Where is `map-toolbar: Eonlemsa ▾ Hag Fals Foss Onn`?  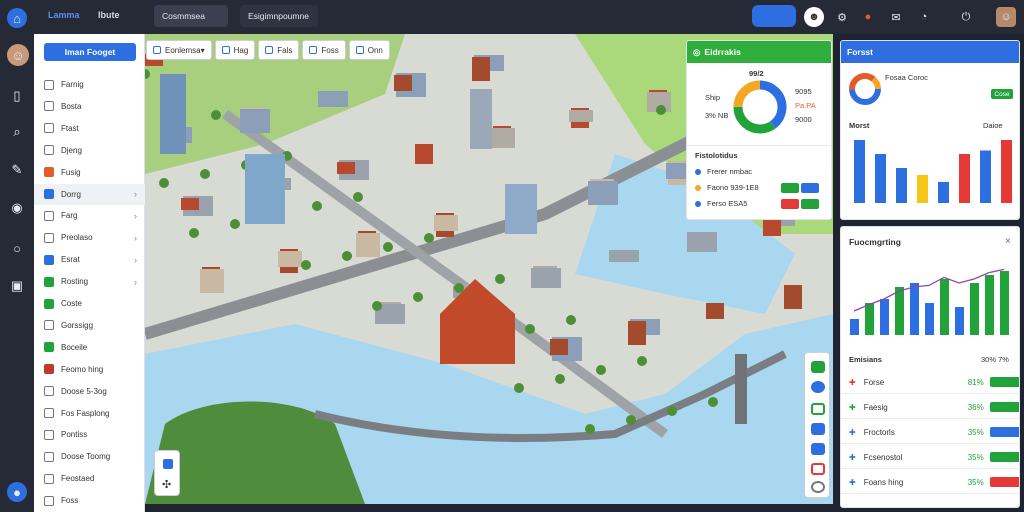
map-toolbar: Eonlemsa ▾ Hag Fals Foss Onn is located at coordinates (269, 50).